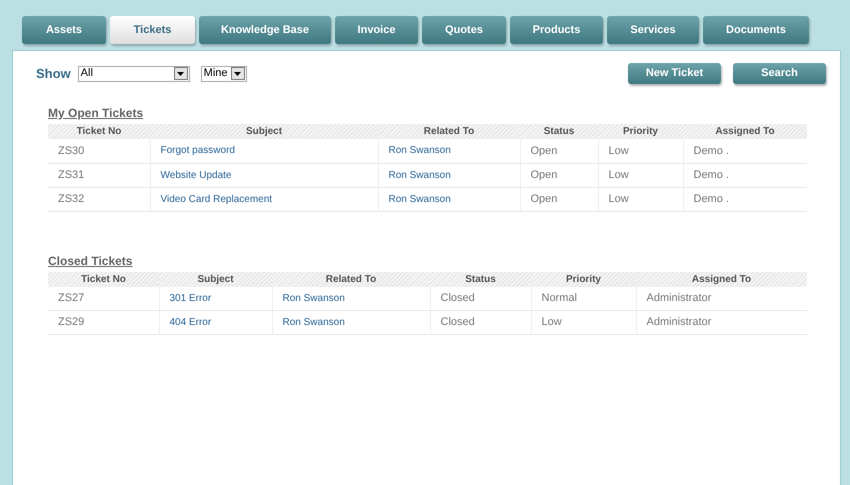  I want to click on nav-tab: Assets, so click(64, 30).